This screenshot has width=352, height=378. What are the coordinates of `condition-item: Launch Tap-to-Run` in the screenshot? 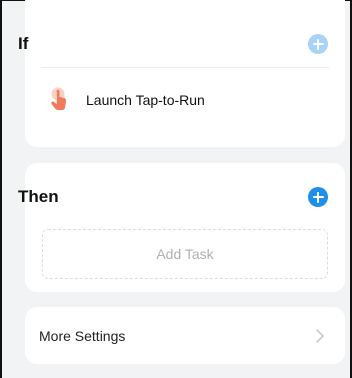 It's located at (185, 101).